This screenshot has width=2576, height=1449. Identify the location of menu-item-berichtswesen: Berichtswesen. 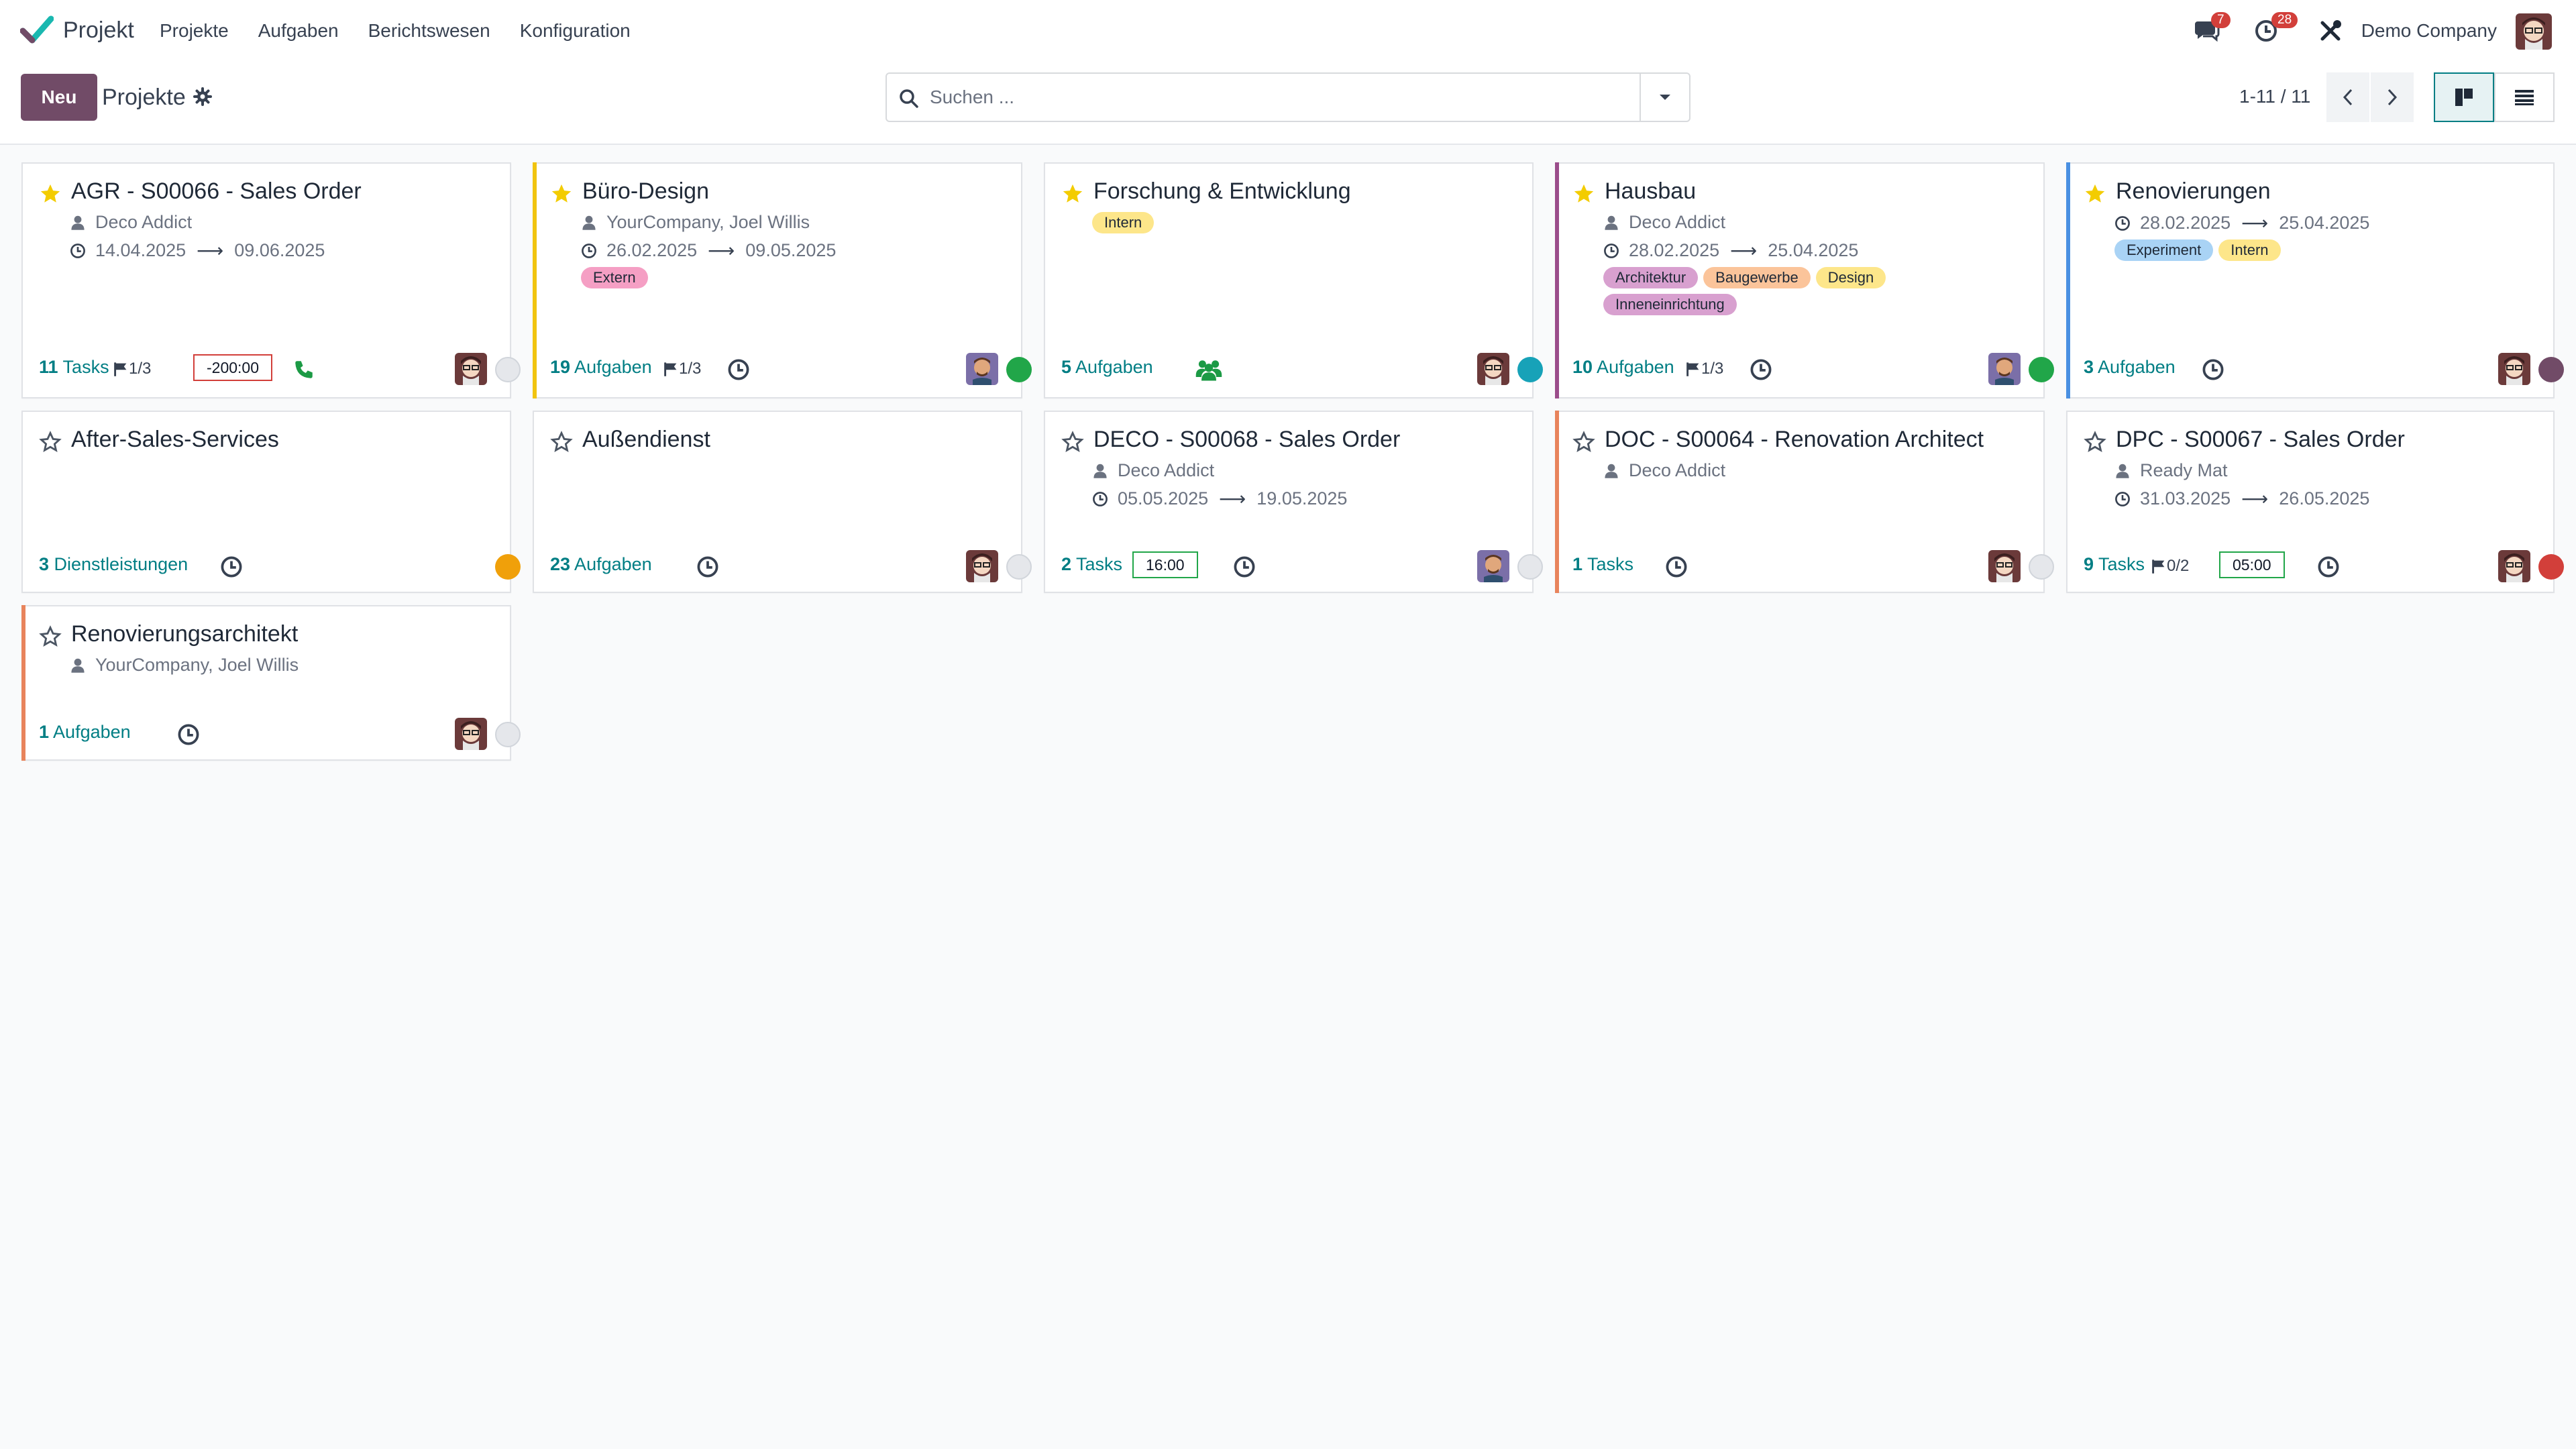
(429, 31).